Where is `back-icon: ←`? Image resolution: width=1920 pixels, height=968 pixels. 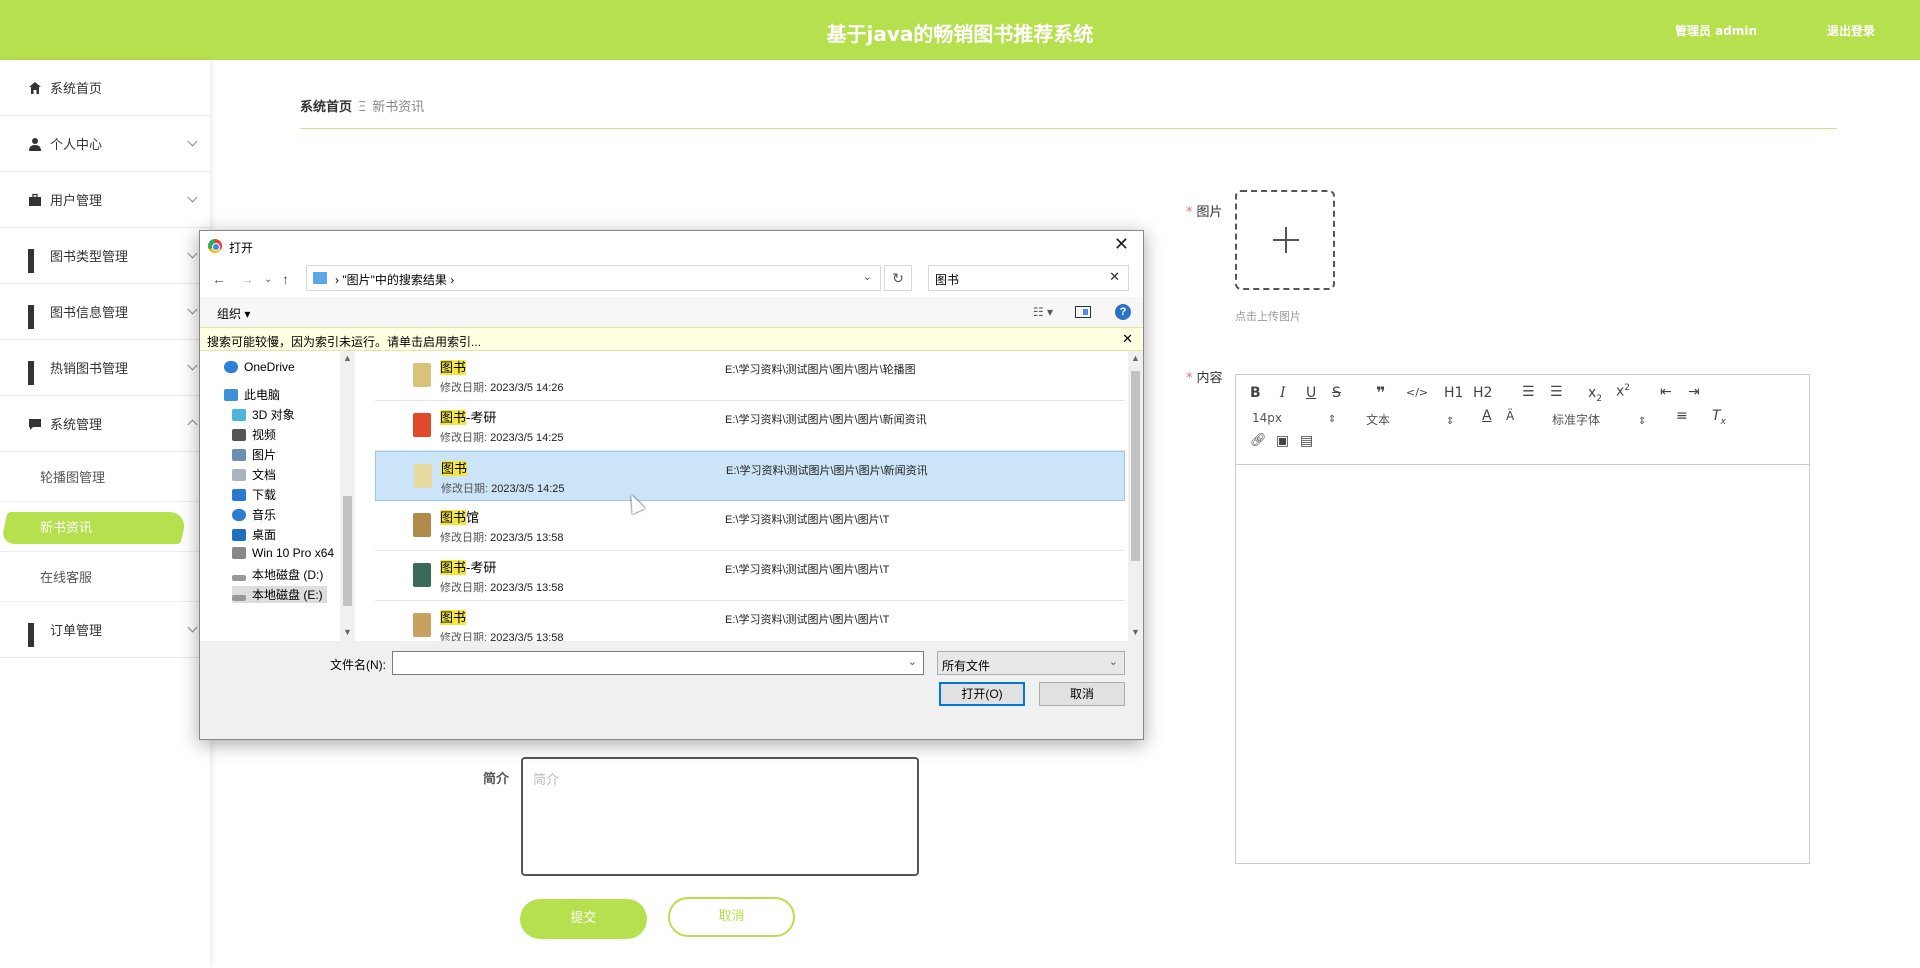
back-icon: ← is located at coordinates (219, 279).